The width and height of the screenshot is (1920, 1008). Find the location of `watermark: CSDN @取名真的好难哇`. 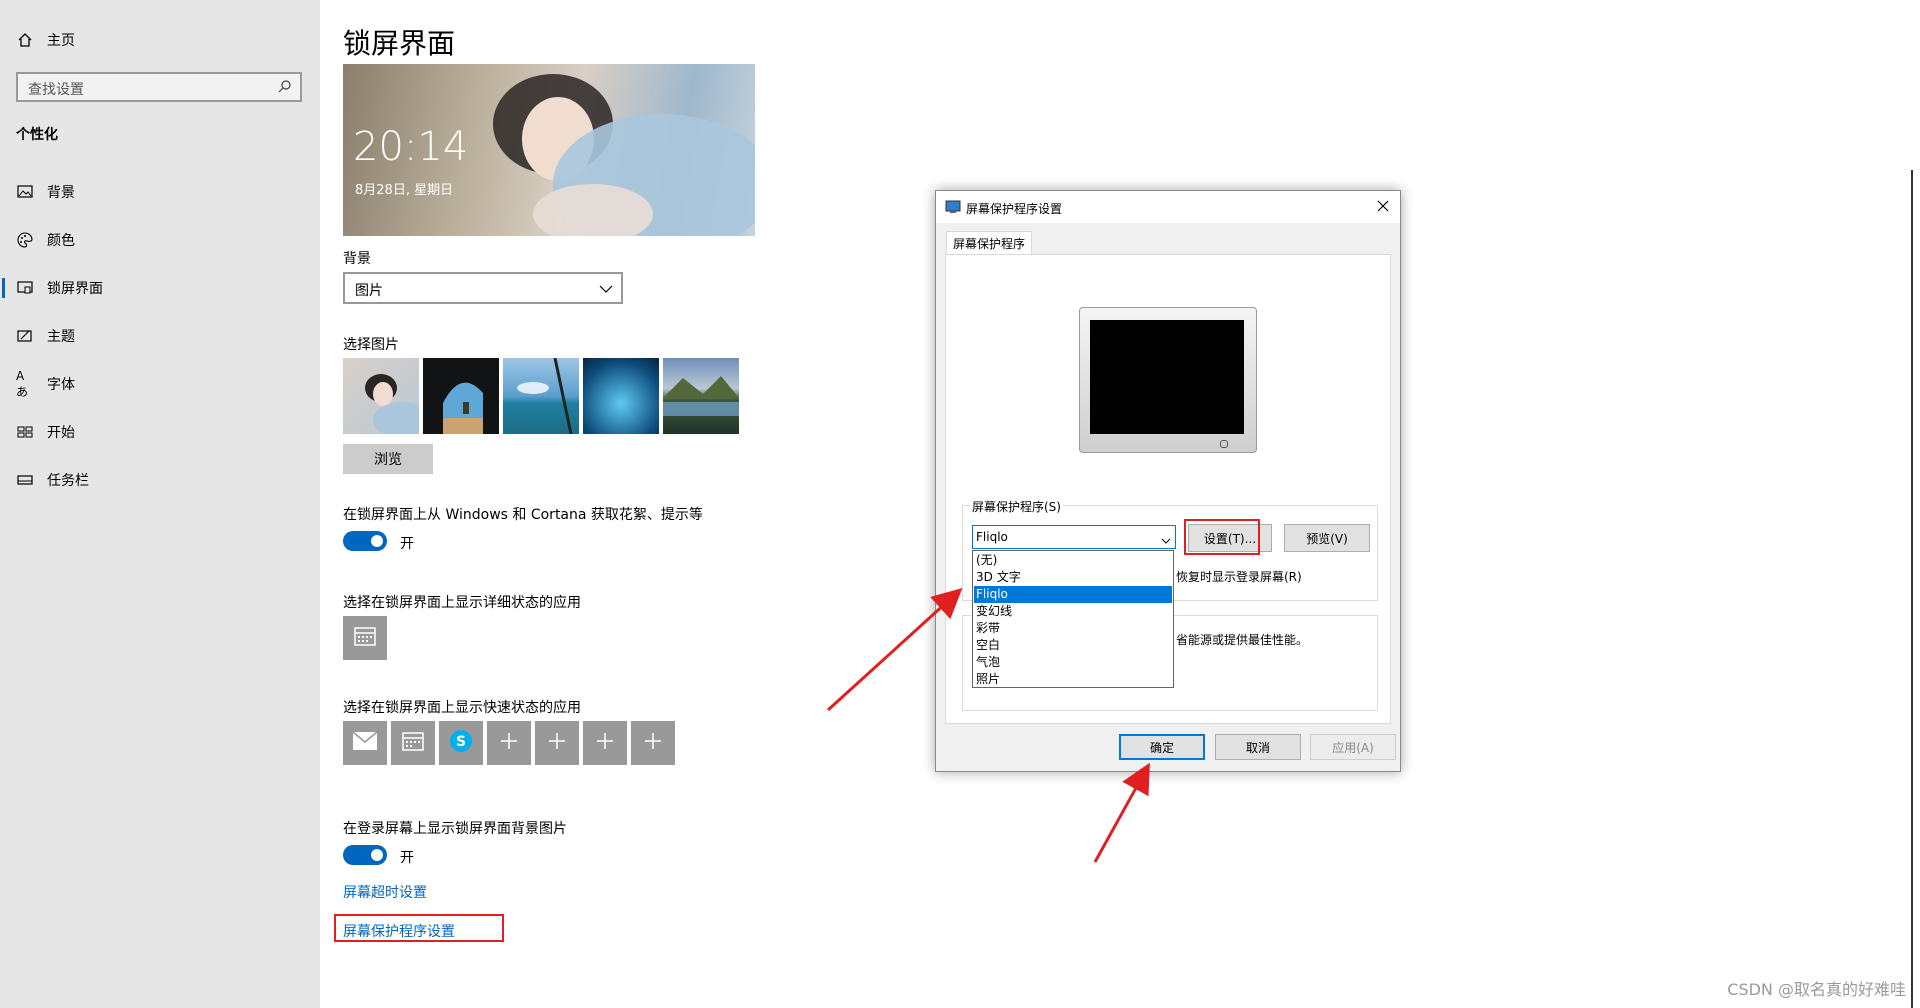

watermark: CSDN @取名真的好难哇 is located at coordinates (1816, 989).